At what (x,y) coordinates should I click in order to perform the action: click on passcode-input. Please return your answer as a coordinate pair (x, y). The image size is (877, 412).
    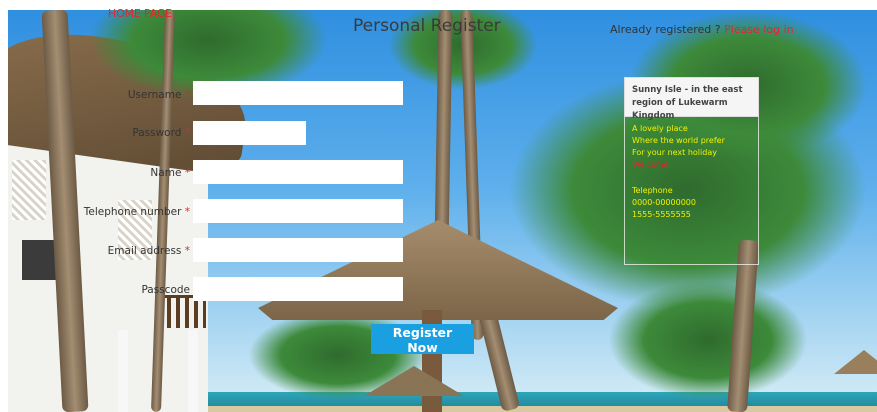
    Looking at the image, I should click on (298, 289).